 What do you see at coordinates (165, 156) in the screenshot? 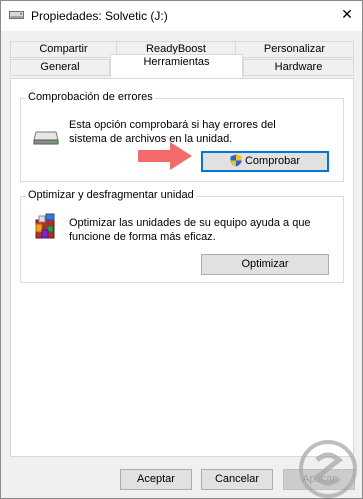
I see `pointer-arrow-icon` at bounding box center [165, 156].